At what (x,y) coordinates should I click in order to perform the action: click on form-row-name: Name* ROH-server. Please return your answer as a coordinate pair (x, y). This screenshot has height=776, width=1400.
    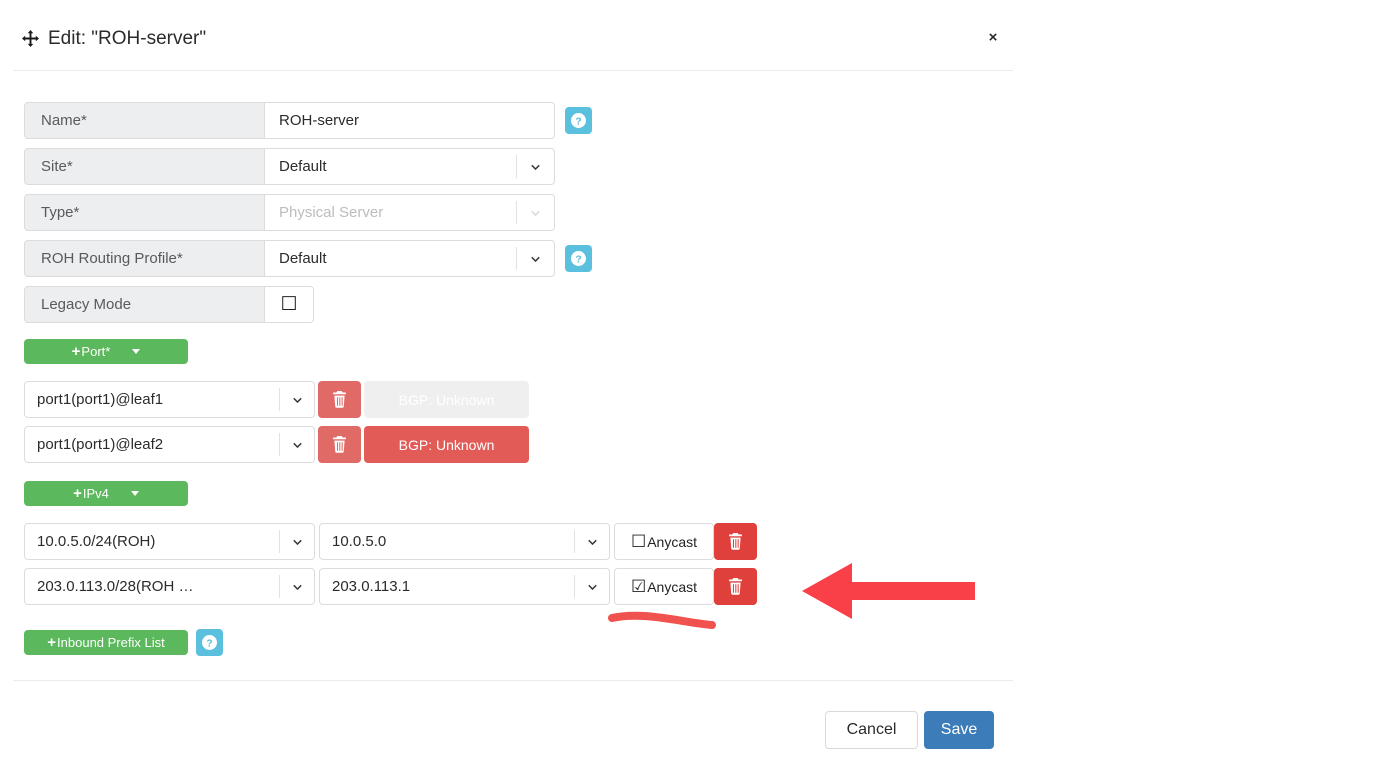
    Looking at the image, I should click on (289, 120).